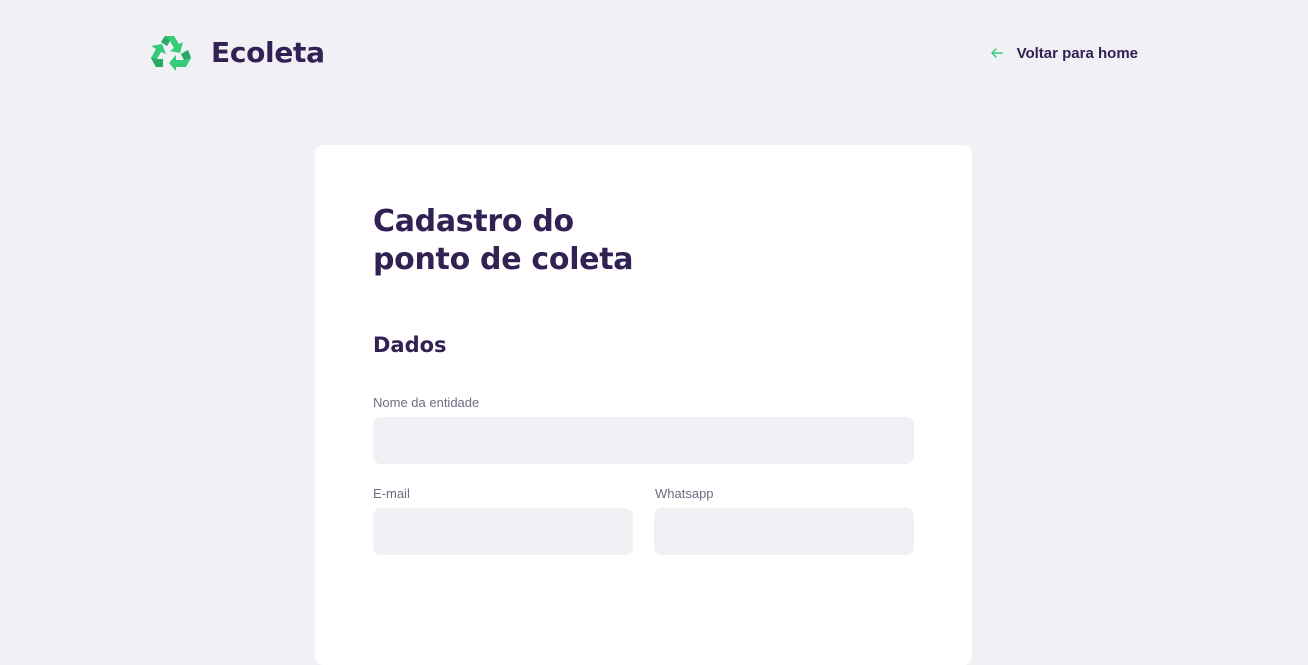 Image resolution: width=1308 pixels, height=665 pixels. I want to click on email-input, so click(503, 531).